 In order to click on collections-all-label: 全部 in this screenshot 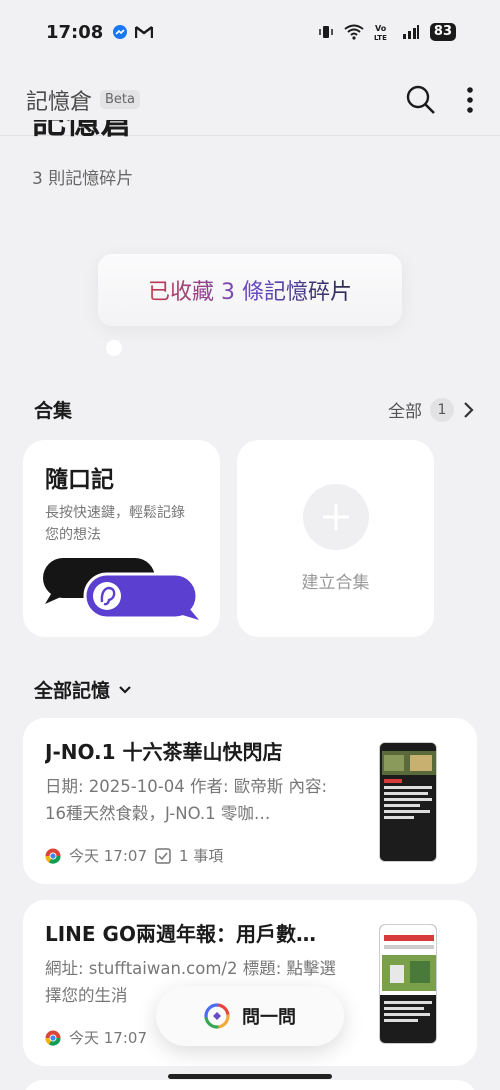, I will do `click(405, 412)`.